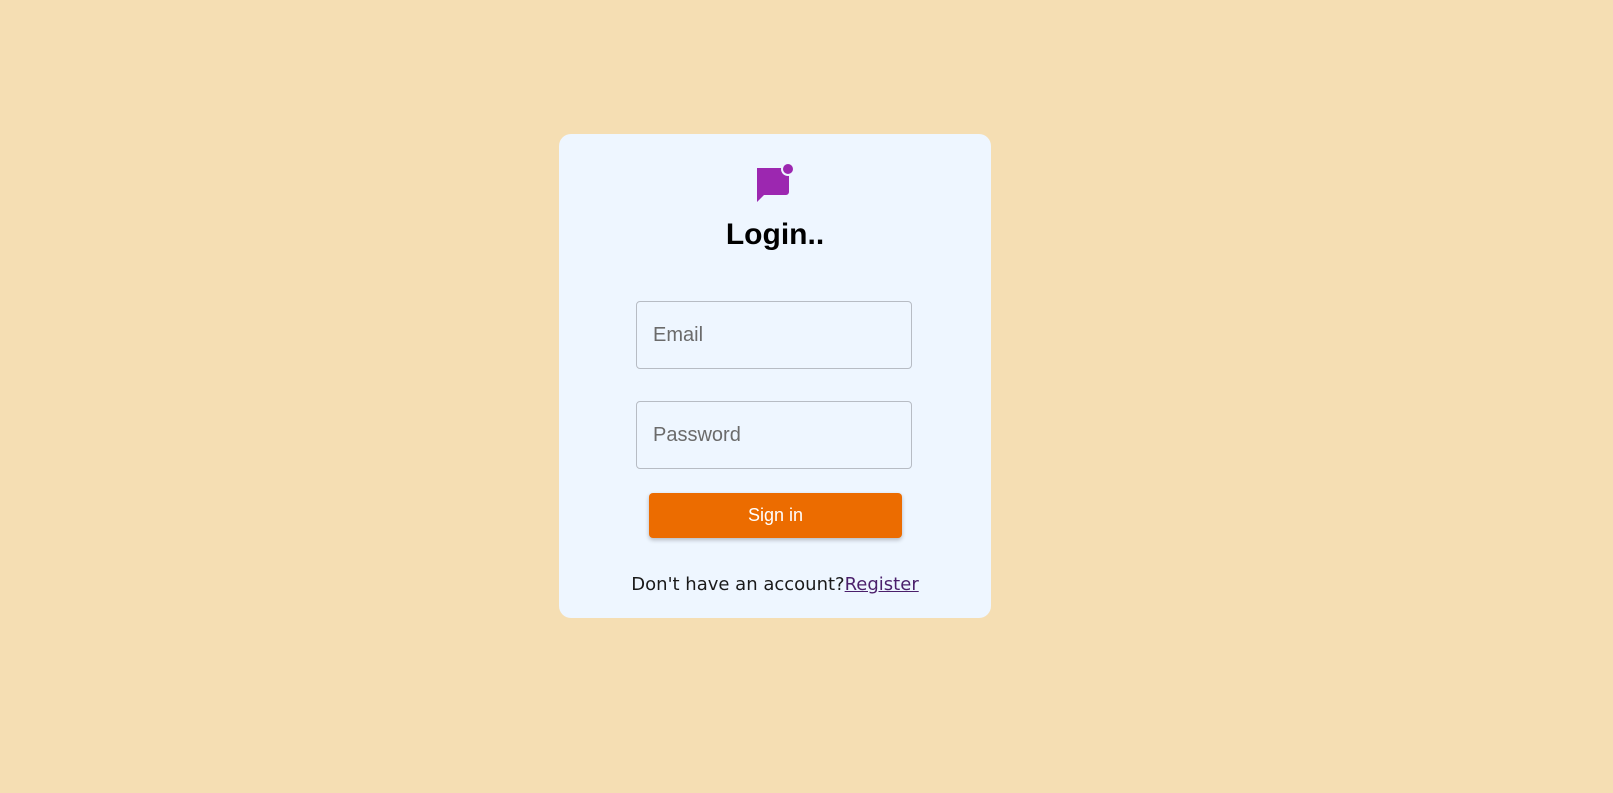  I want to click on email-field, so click(774, 335).